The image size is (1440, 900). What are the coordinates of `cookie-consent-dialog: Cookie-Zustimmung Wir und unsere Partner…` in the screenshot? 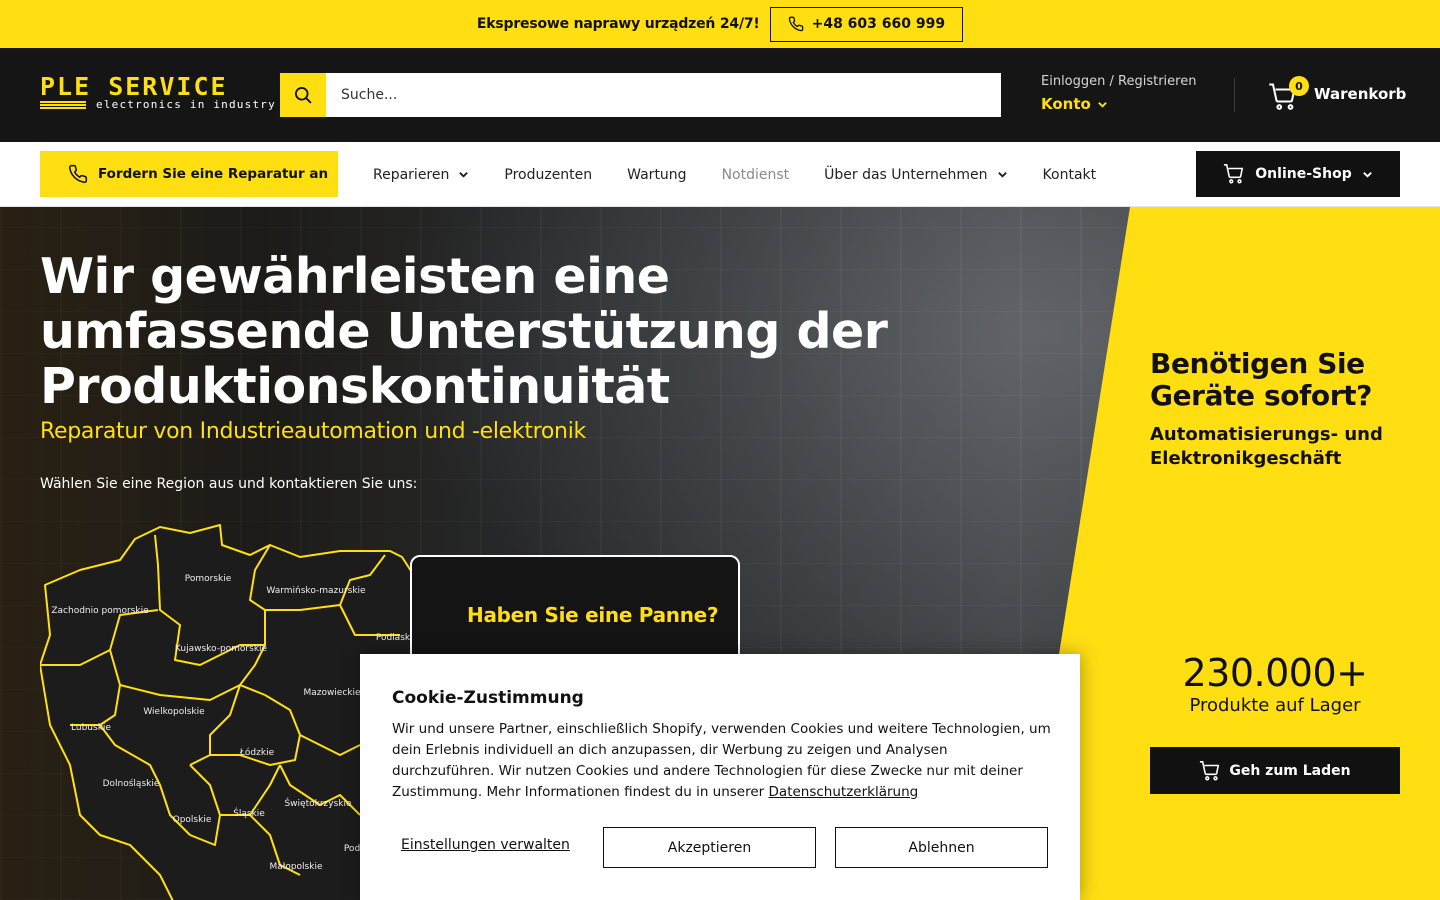 It's located at (720, 777).